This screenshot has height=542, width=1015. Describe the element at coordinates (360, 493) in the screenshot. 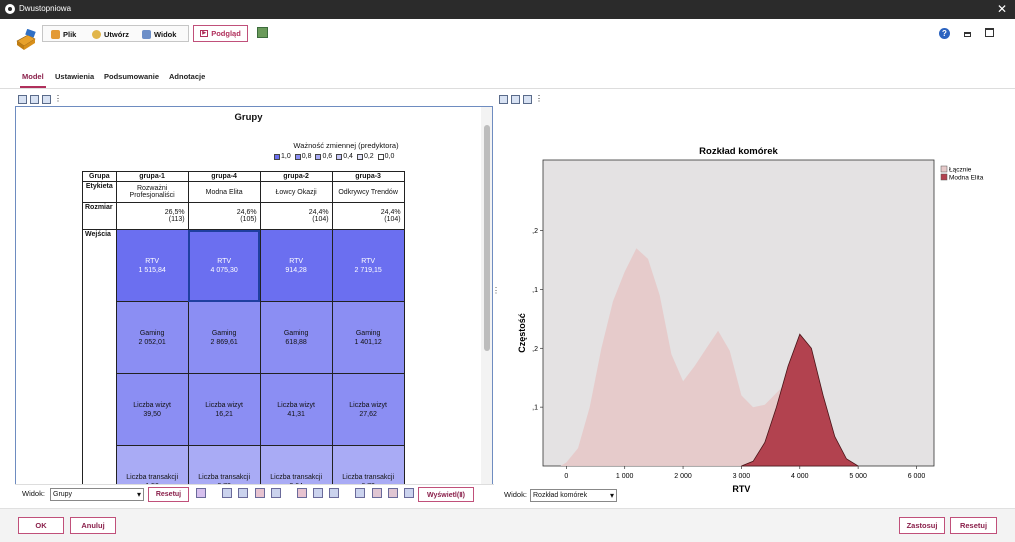

I see `distribution-icon` at that location.